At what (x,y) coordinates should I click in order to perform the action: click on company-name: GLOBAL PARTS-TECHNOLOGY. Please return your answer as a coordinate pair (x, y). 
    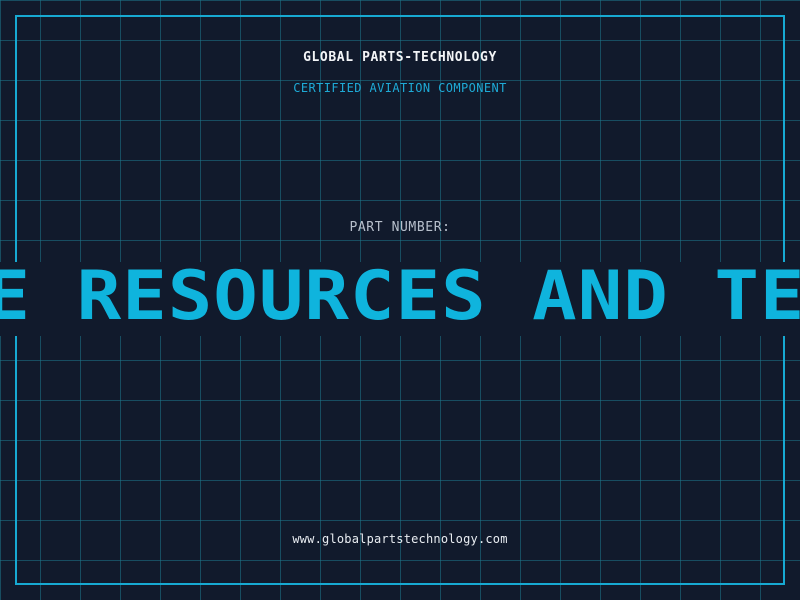
    Looking at the image, I should click on (400, 57).